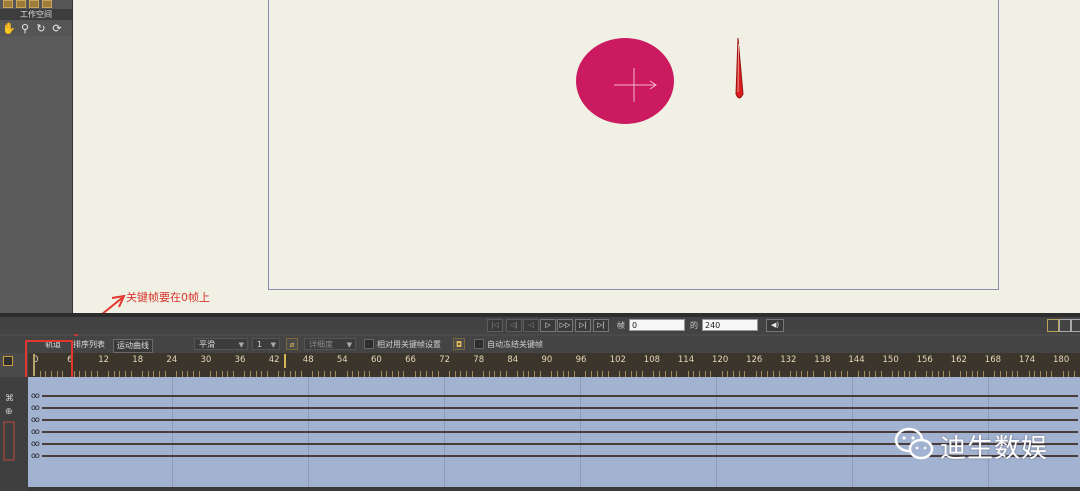  What do you see at coordinates (410, 360) in the screenshot?
I see `ruler-tick-label: 66` at bounding box center [410, 360].